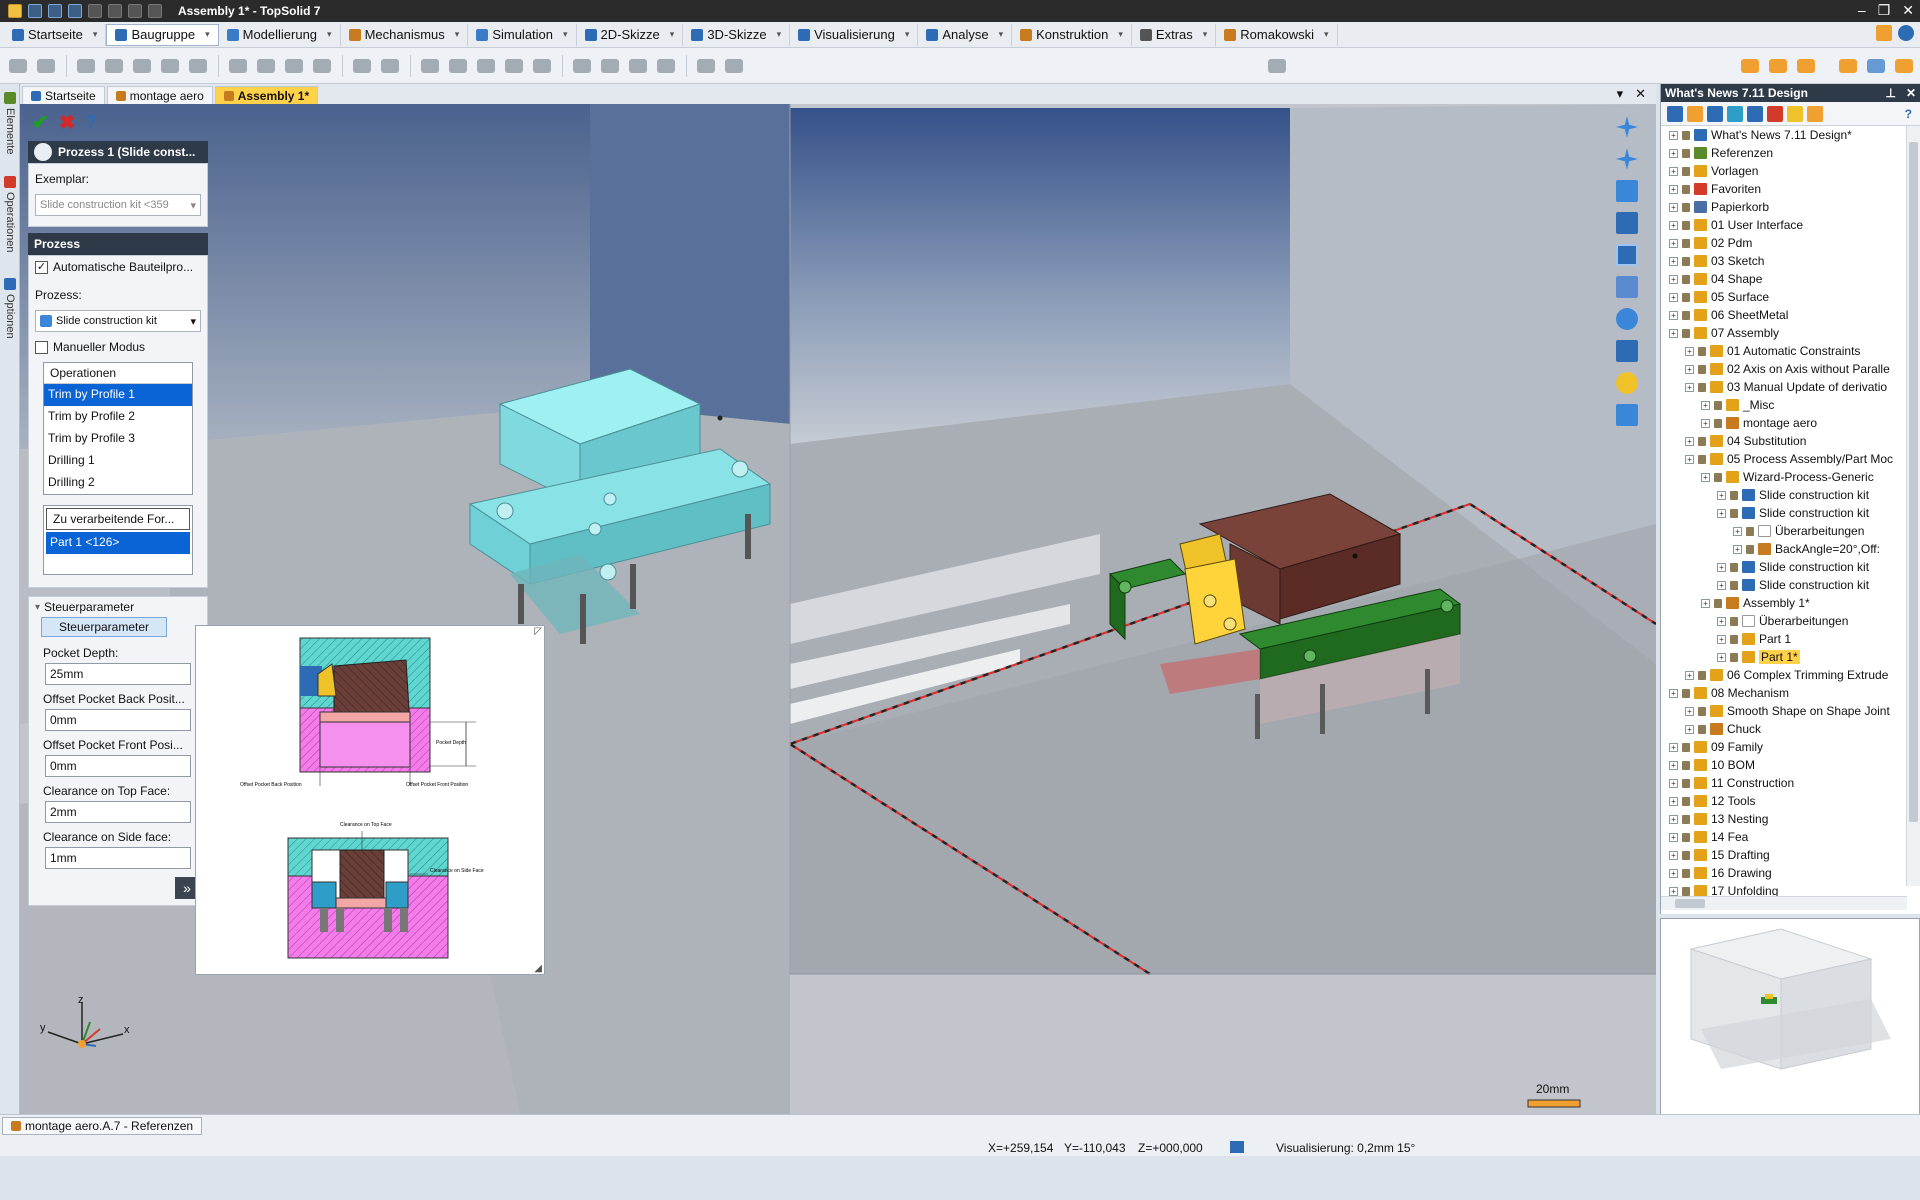 This screenshot has width=1920, height=1200. Describe the element at coordinates (1237, 1147) in the screenshot. I see `visualization-icon` at that location.